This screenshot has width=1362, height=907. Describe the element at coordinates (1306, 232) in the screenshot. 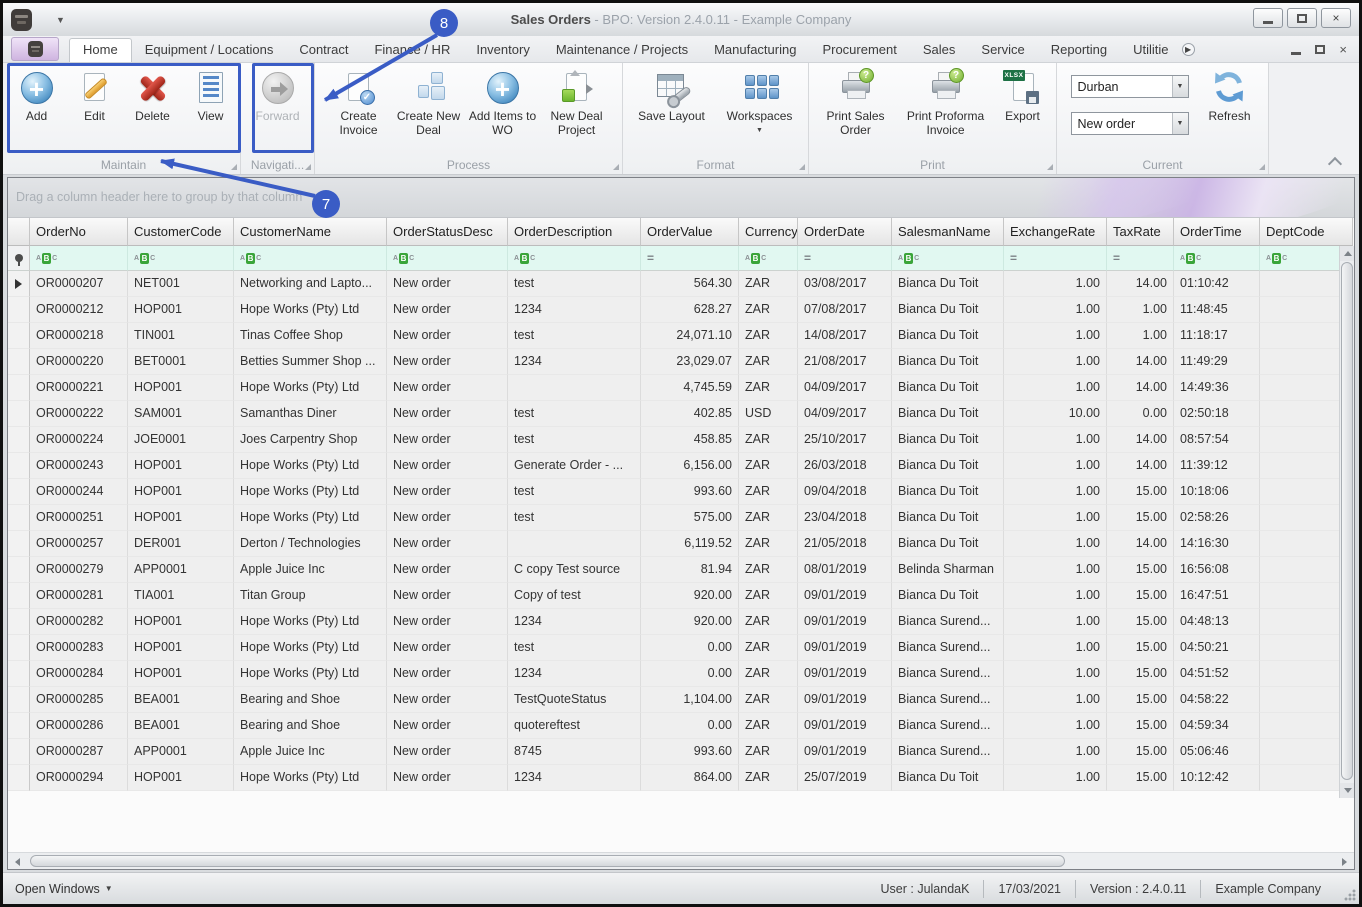

I see `column-header-deptcode: DeptCode` at that location.